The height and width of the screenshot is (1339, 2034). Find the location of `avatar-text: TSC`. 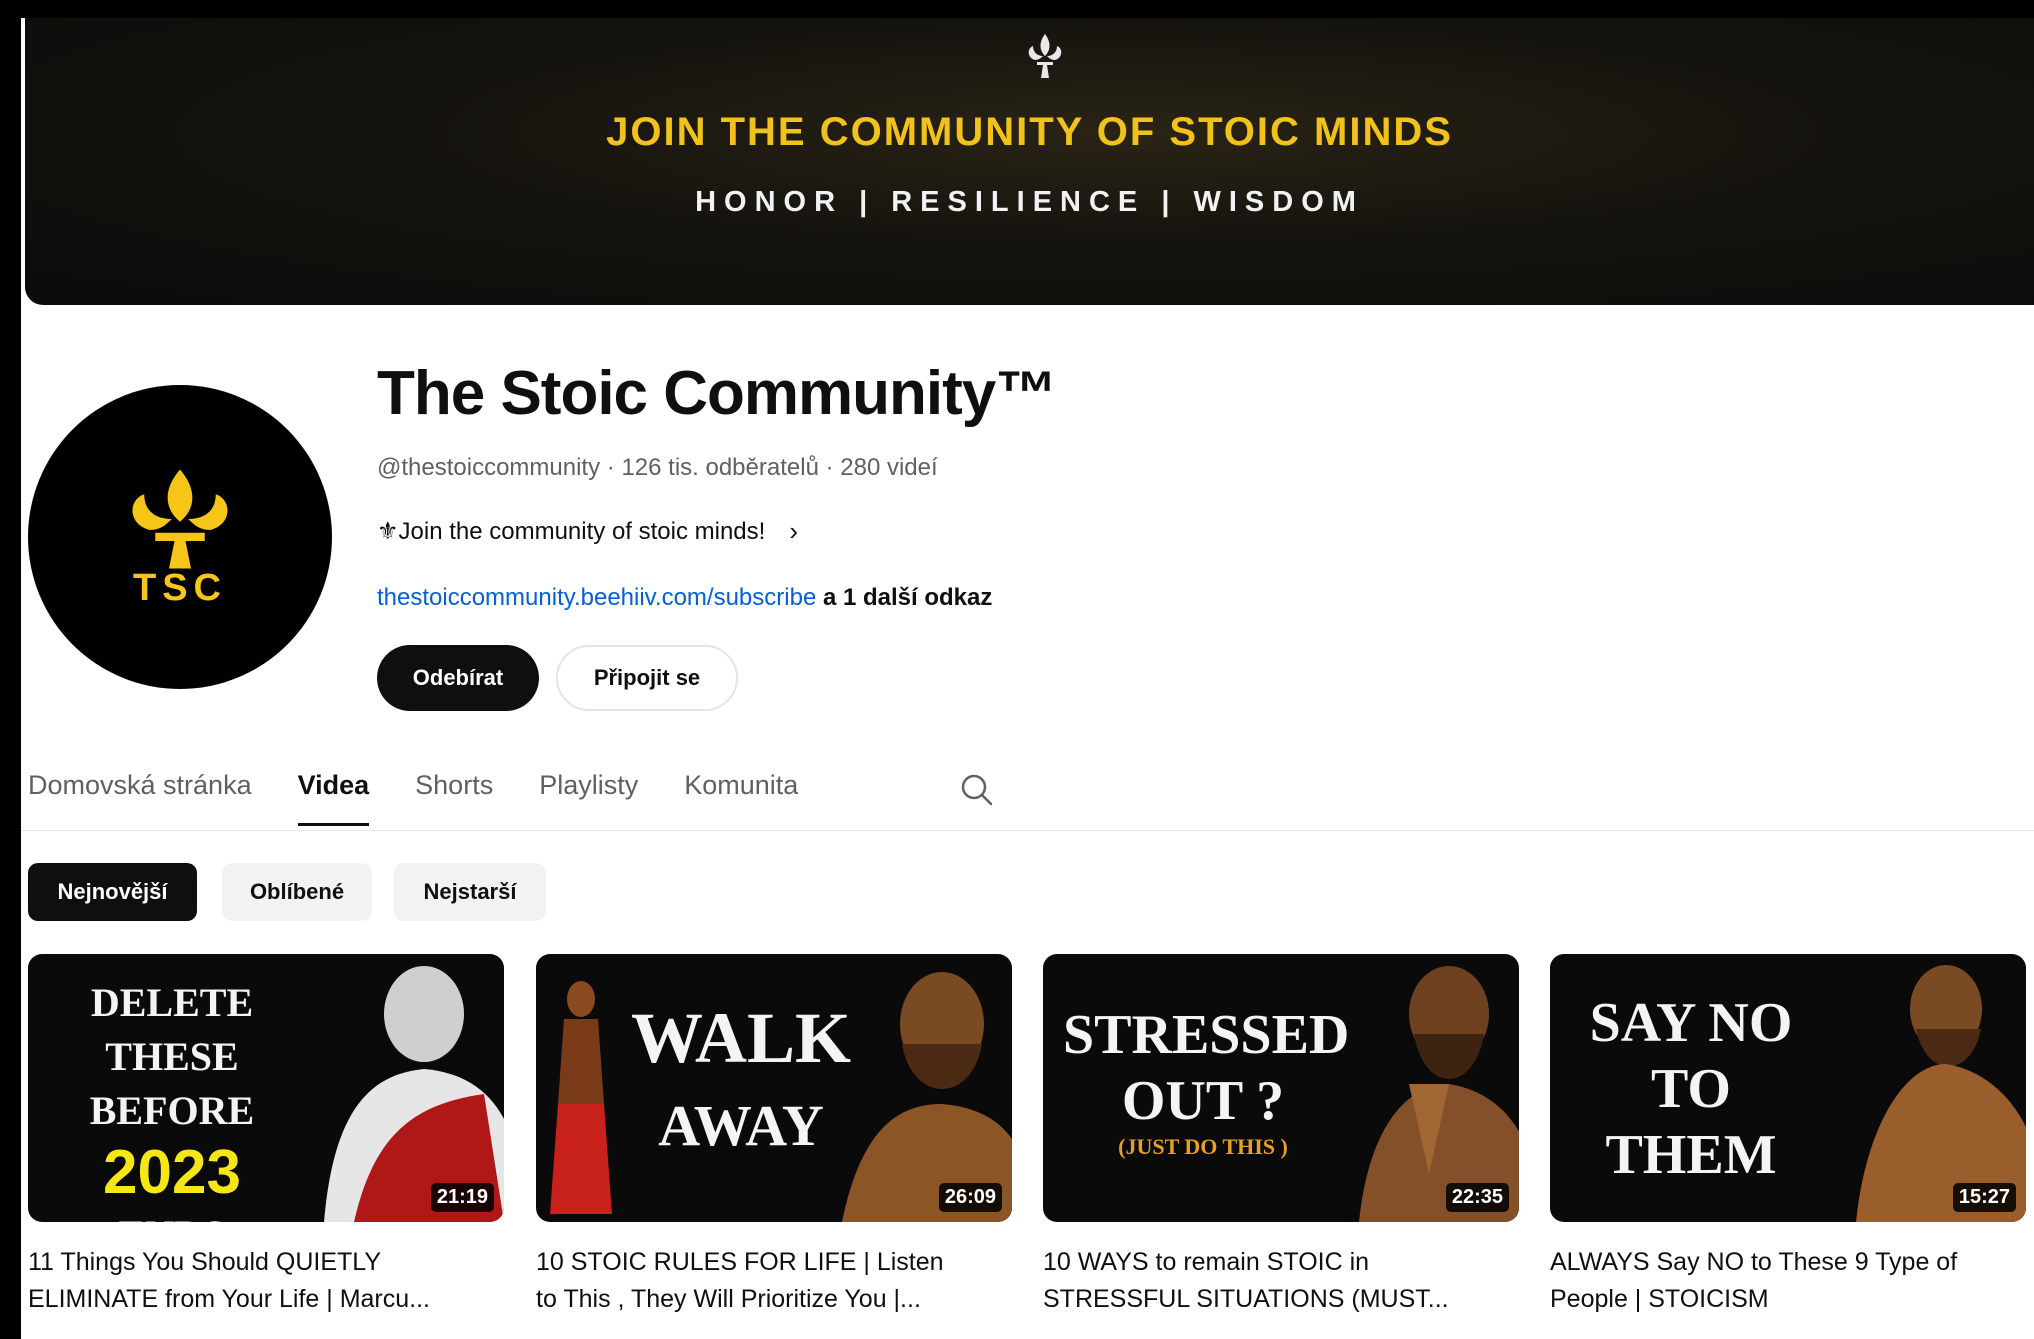

avatar-text: TSC is located at coordinates (180, 588).